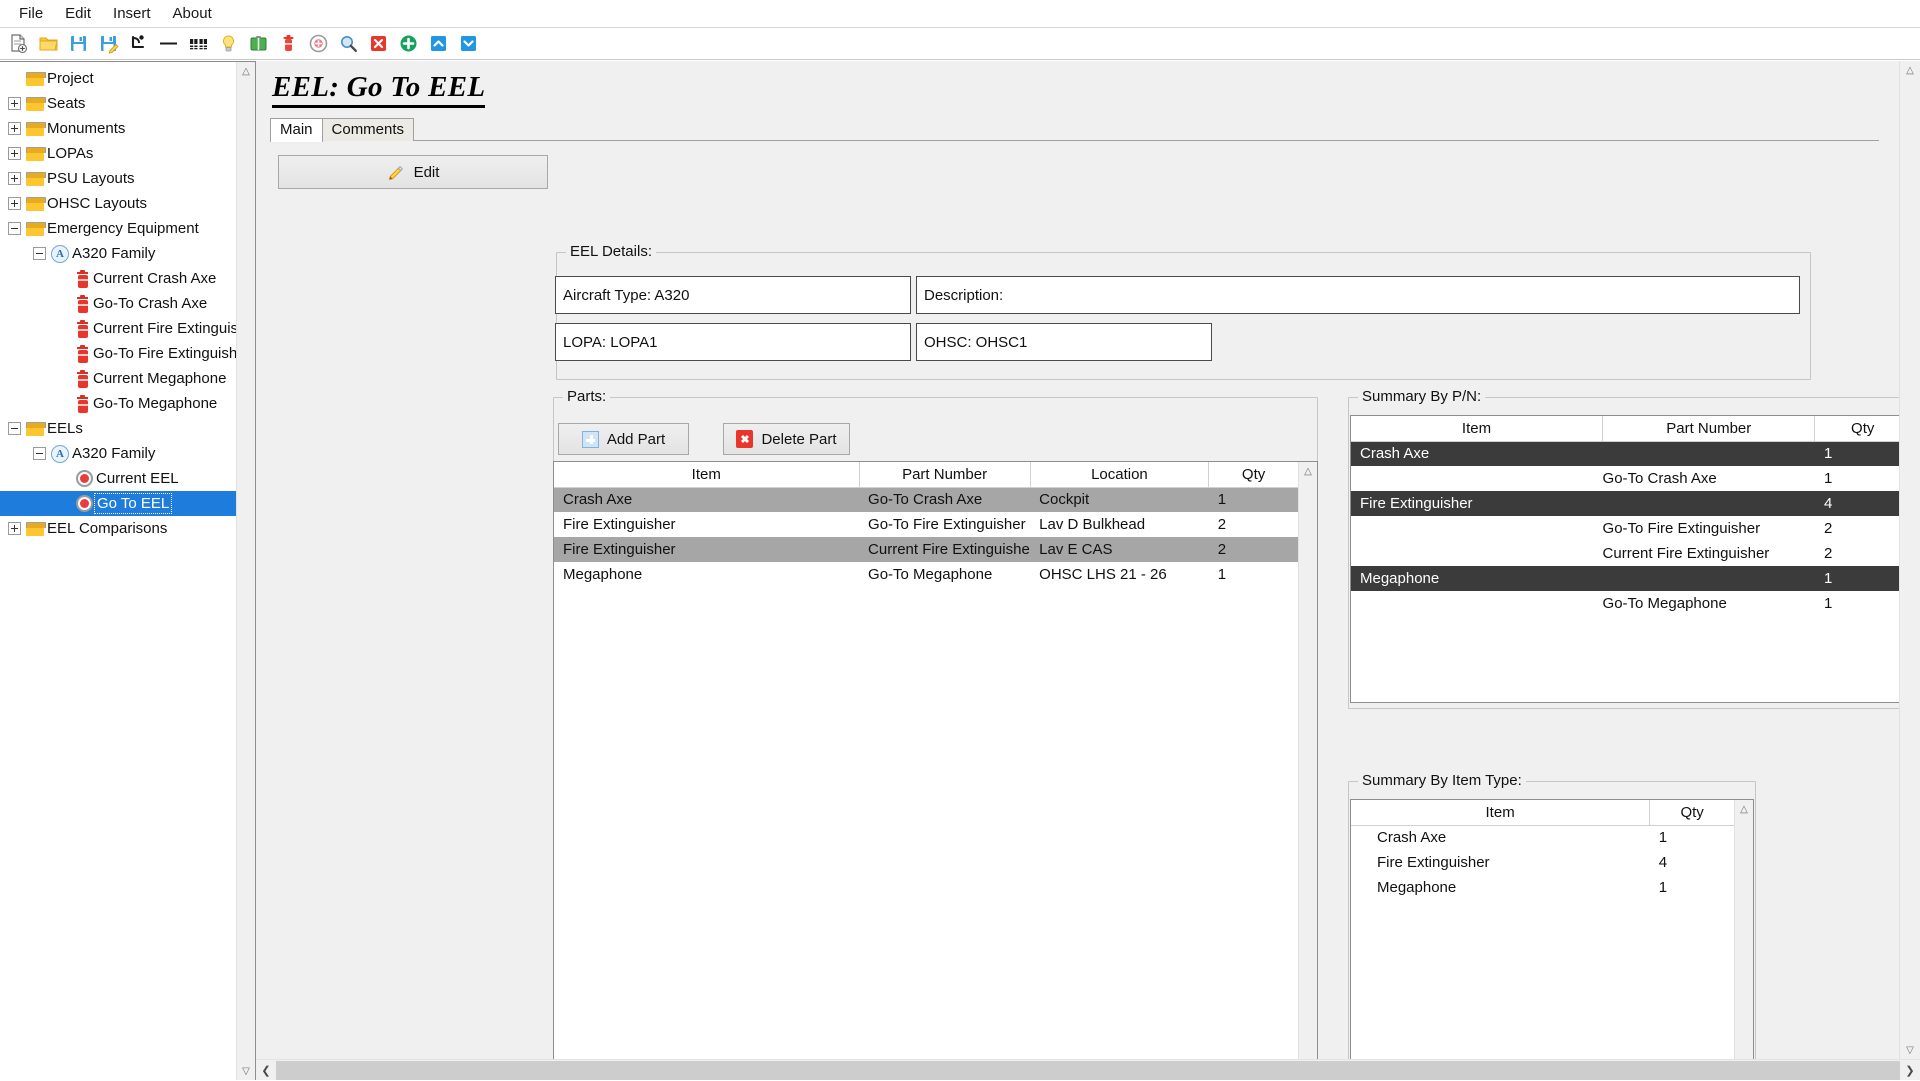 Image resolution: width=1920 pixels, height=1081 pixels. What do you see at coordinates (118, 178) in the screenshot?
I see `tree-item-psu-layouts: PSU Layouts` at bounding box center [118, 178].